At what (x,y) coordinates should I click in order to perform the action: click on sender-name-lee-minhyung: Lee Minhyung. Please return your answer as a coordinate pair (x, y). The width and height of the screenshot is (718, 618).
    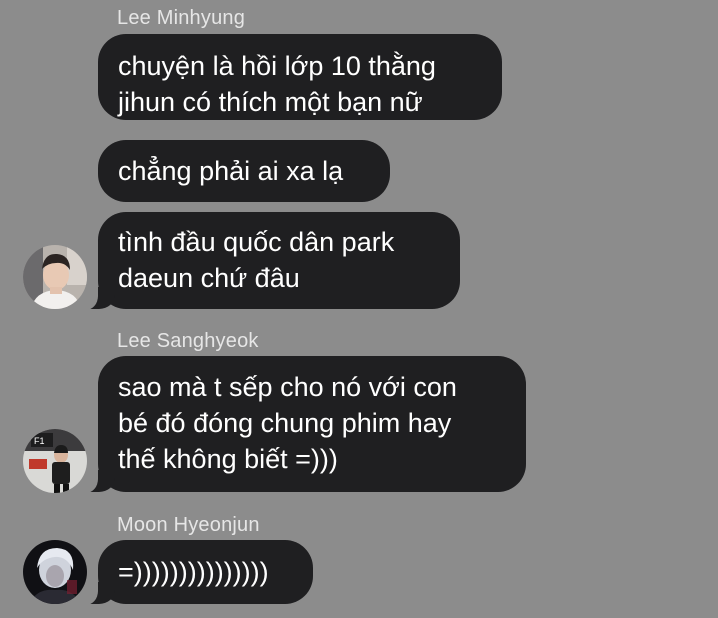
    Looking at the image, I should click on (181, 18).